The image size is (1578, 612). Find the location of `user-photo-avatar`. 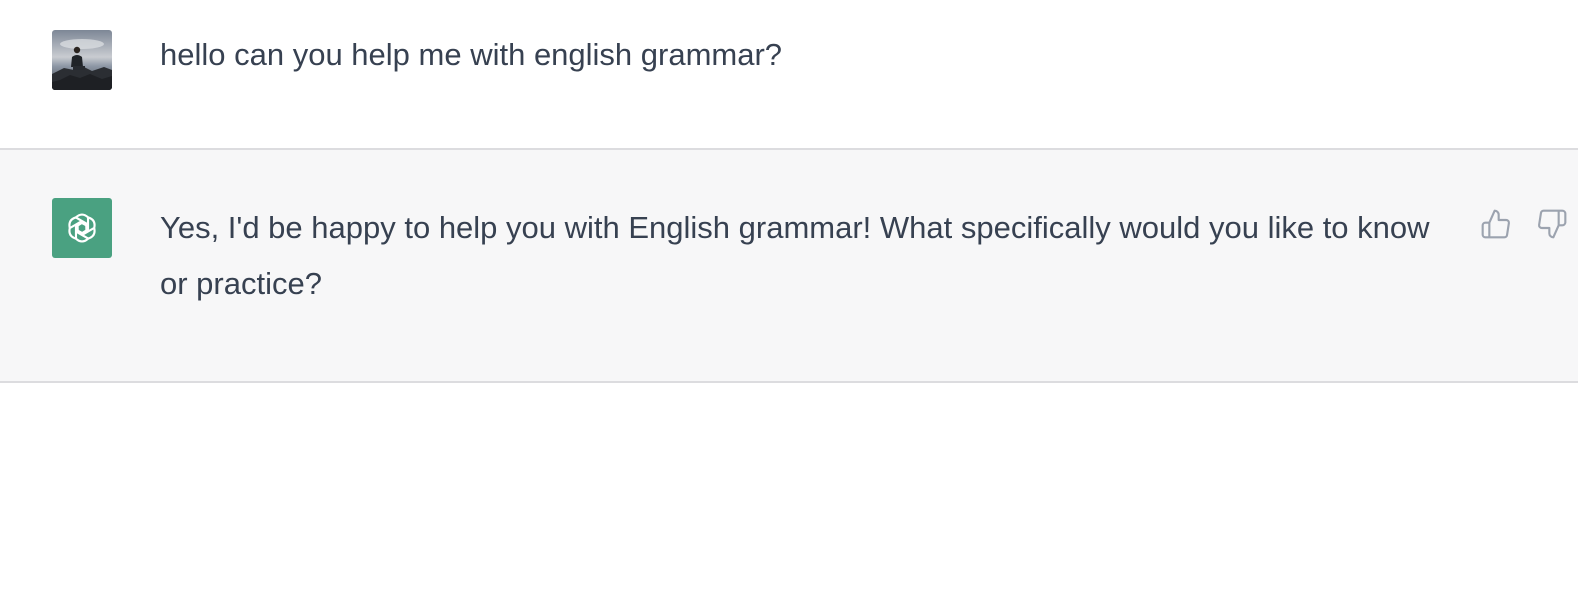

user-photo-avatar is located at coordinates (82, 60).